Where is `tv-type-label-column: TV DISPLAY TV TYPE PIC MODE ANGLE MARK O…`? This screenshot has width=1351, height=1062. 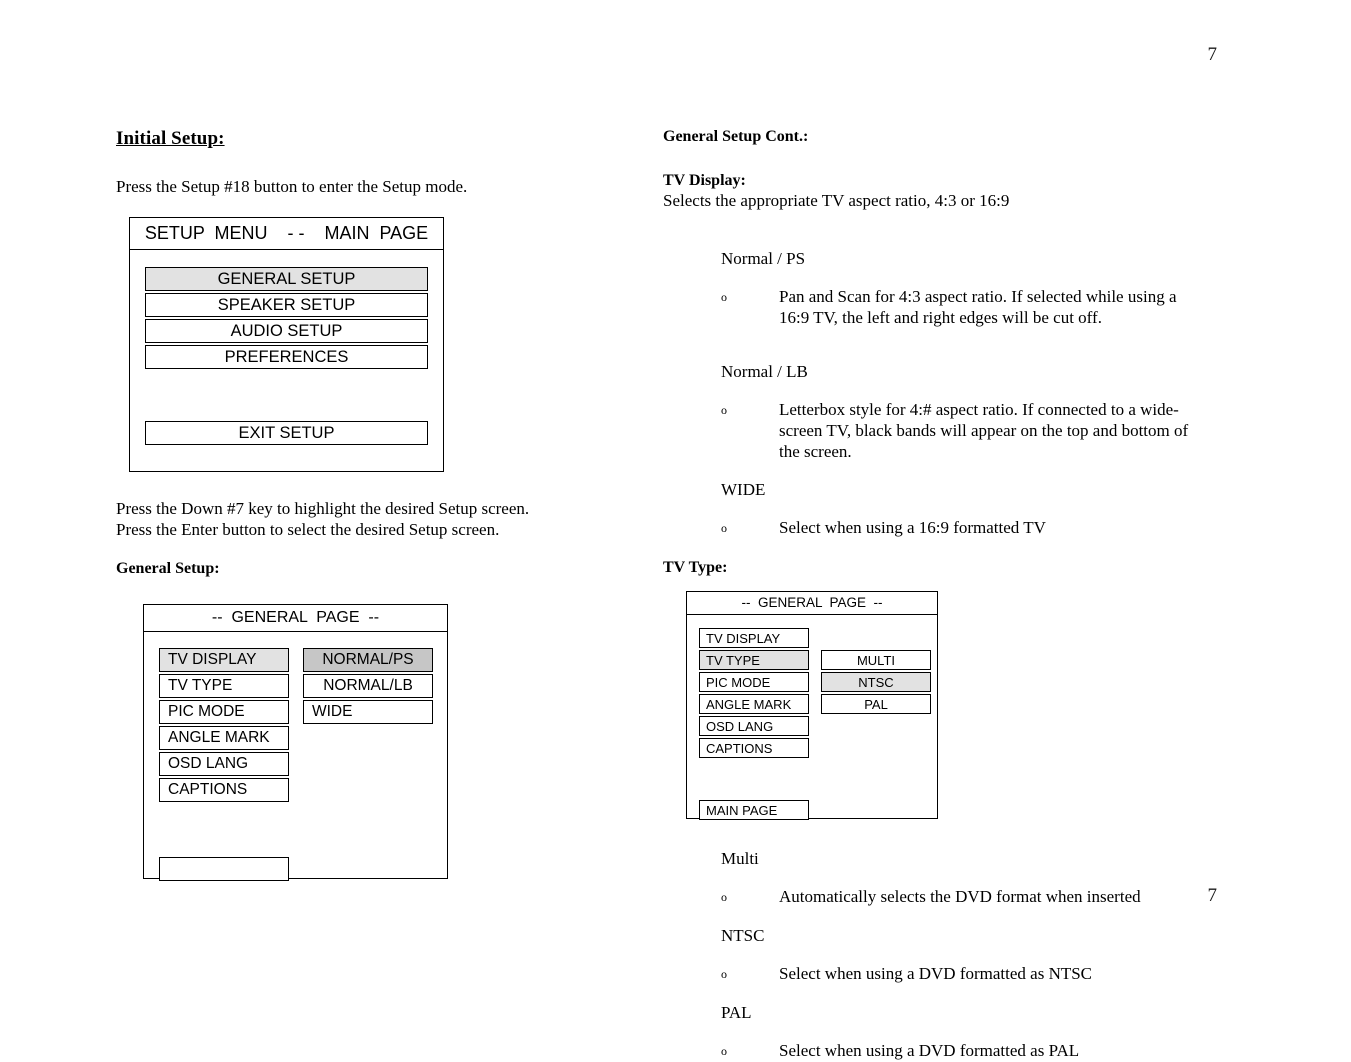
tv-type-label-column: TV DISPLAY TV TYPE PIC MODE ANGLE MARK O… is located at coordinates (754, 694).